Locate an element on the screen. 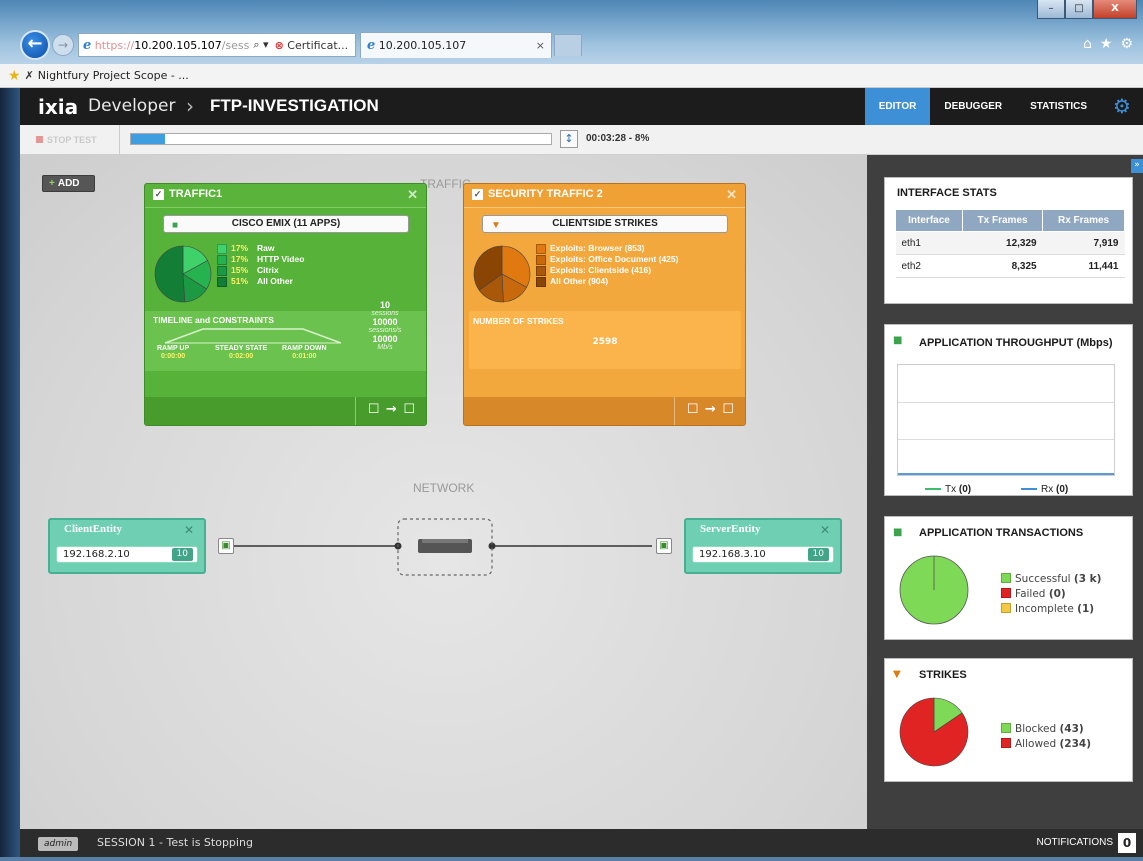 The width and height of the screenshot is (1143, 861). notifications-count-badge: 0 is located at coordinates (1127, 843).